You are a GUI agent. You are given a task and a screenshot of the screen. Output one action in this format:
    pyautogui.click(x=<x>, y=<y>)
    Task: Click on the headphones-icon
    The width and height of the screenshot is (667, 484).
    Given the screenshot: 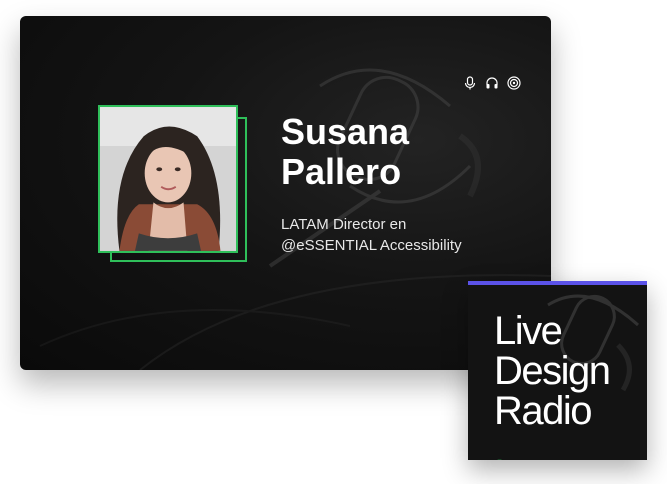 What is the action you would take?
    pyautogui.click(x=492, y=83)
    